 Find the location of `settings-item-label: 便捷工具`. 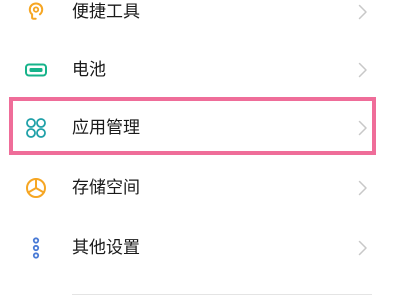

settings-item-label: 便捷工具 is located at coordinates (106, 12).